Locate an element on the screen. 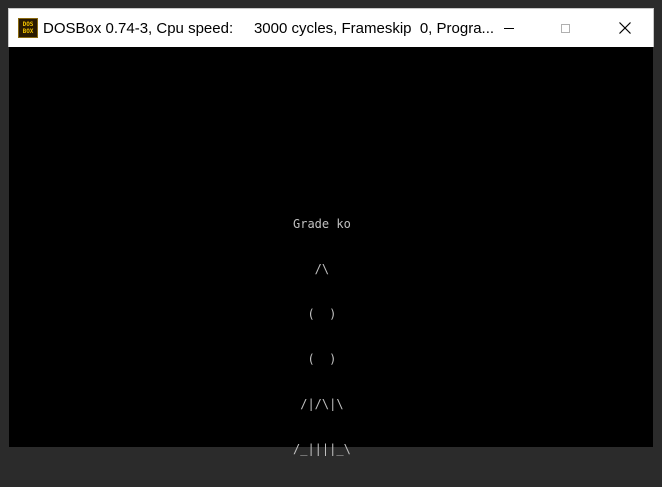 The height and width of the screenshot is (487, 662). minimize-icon is located at coordinates (509, 28).